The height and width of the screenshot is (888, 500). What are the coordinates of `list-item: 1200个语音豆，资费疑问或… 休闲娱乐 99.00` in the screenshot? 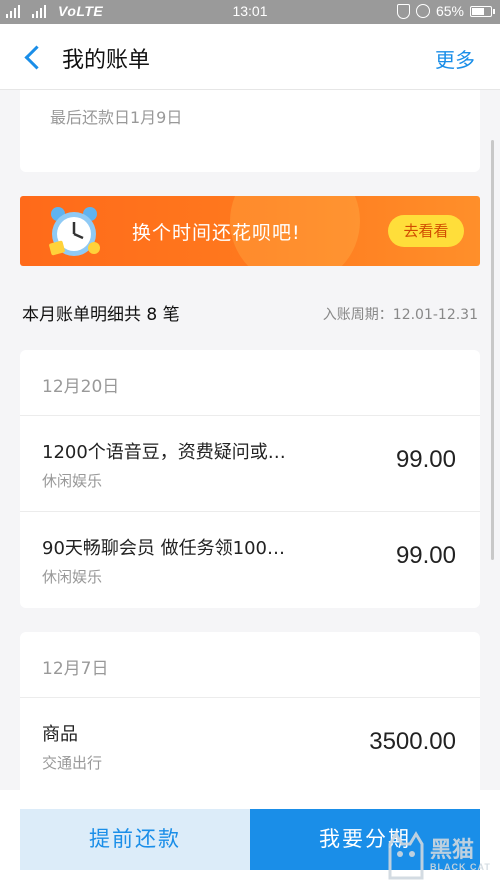 It's located at (250, 464).